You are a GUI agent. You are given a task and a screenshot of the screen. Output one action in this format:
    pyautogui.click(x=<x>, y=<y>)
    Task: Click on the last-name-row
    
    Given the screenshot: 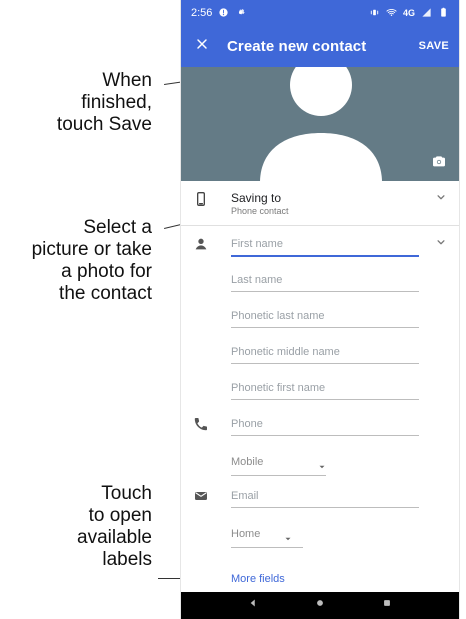 What is the action you would take?
    pyautogui.click(x=320, y=280)
    